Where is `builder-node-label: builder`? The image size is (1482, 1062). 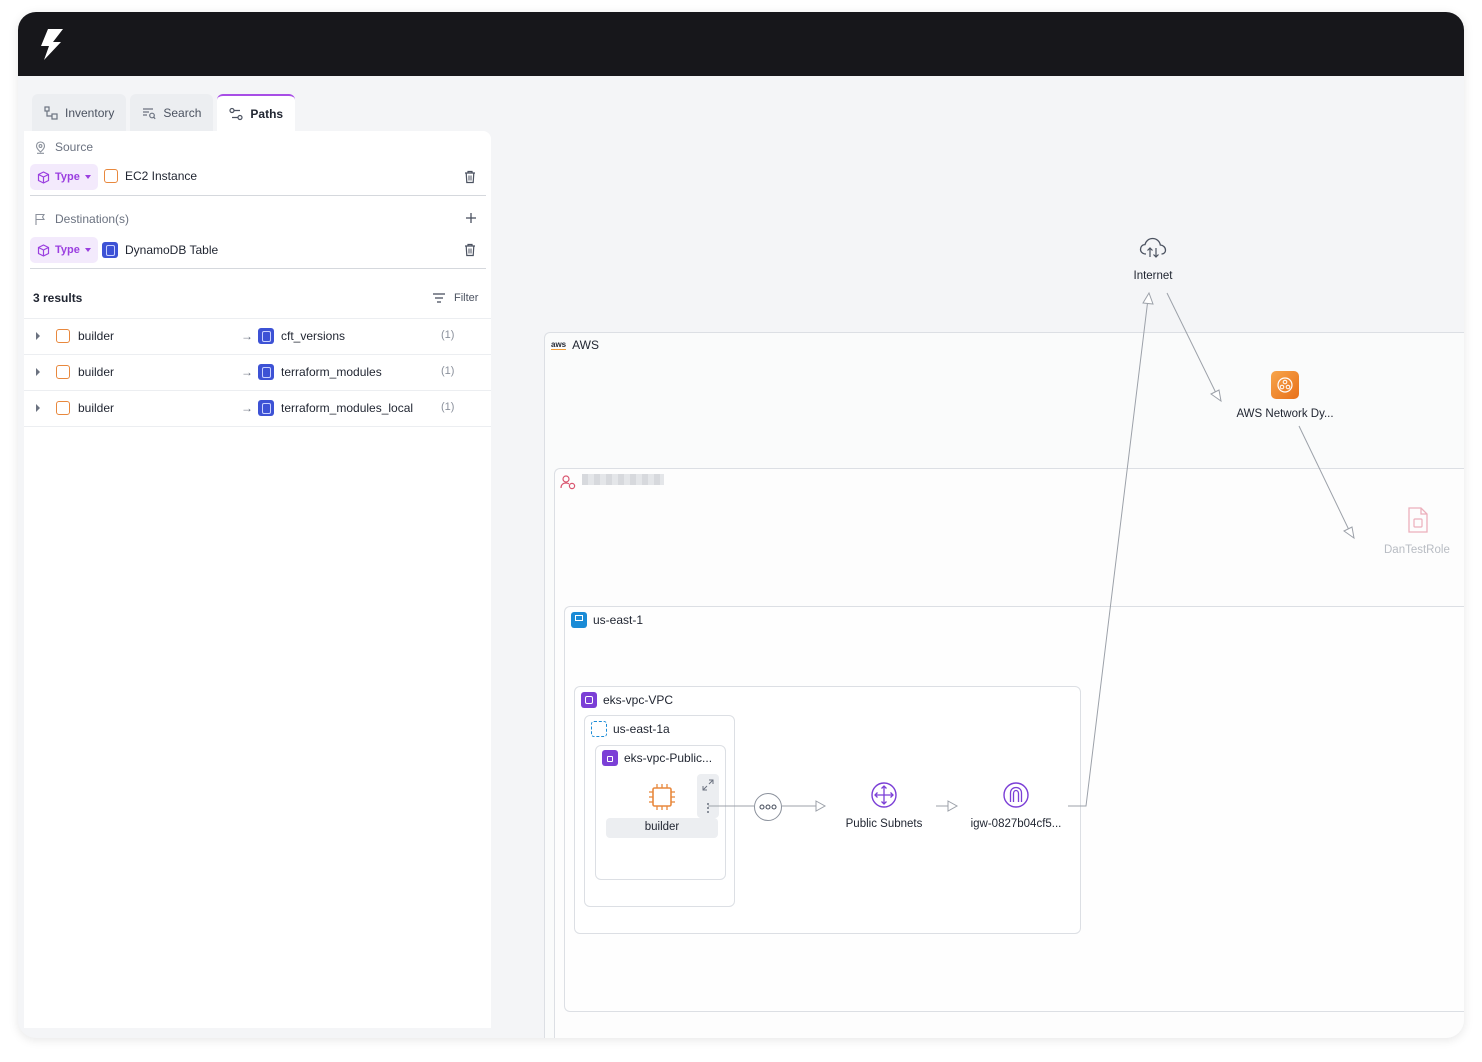 builder-node-label: builder is located at coordinates (662, 827).